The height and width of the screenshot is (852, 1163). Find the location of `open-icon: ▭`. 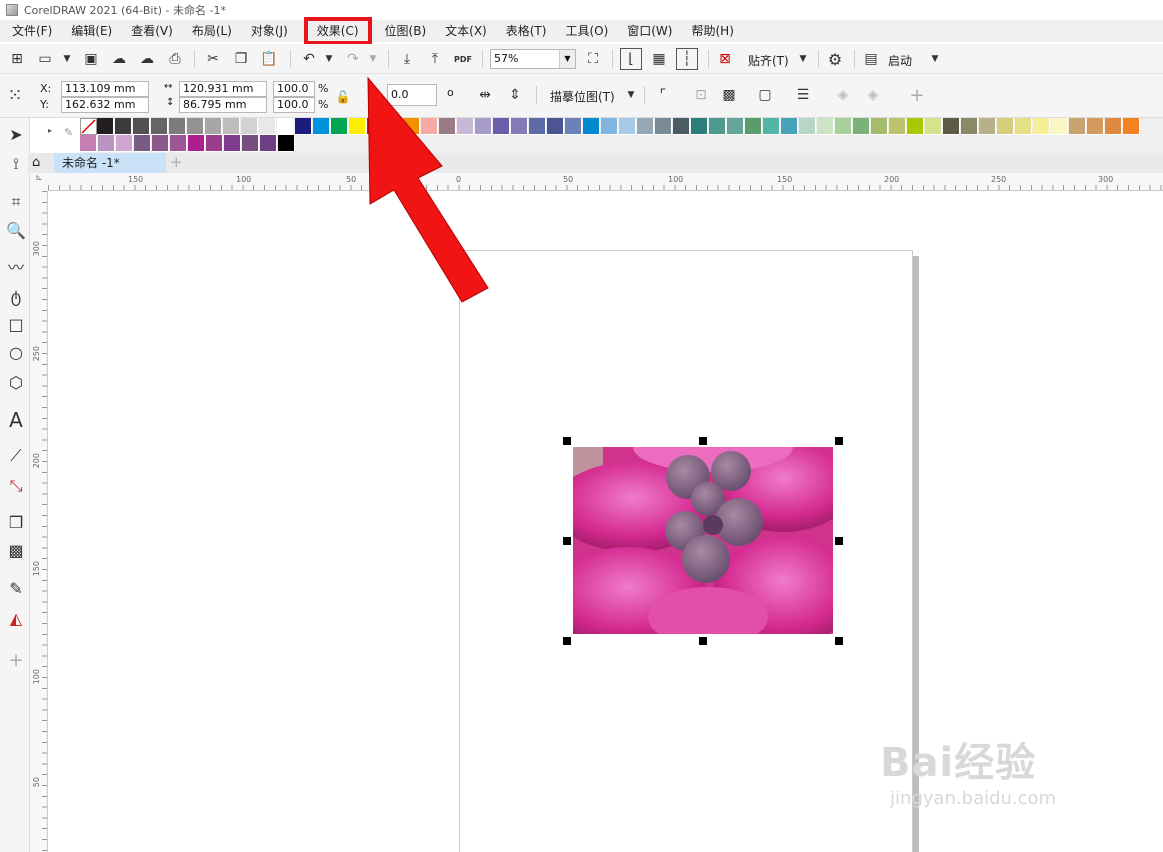

open-icon: ▭ is located at coordinates (45, 59).